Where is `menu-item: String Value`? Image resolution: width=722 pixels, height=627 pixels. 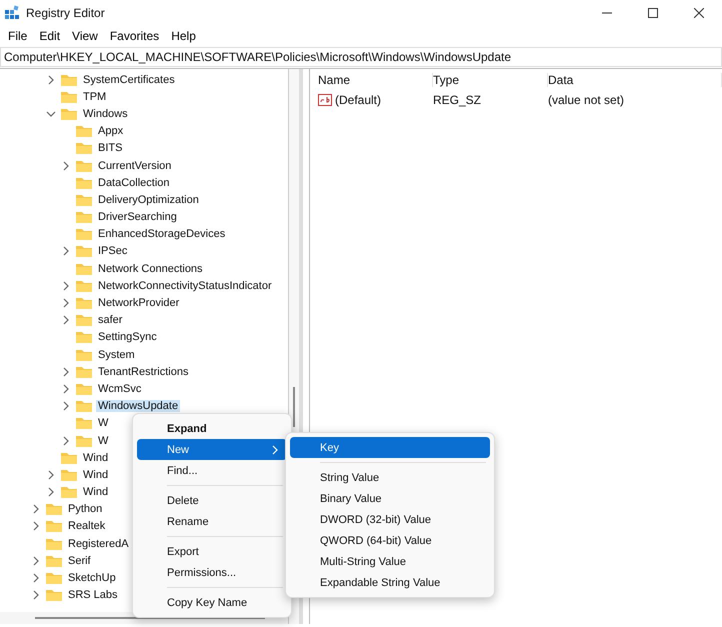
menu-item: String Value is located at coordinates (390, 477).